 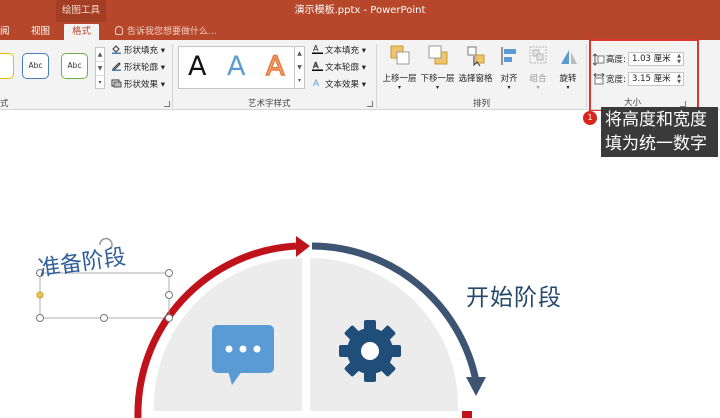 I want to click on align-button: 对齐 ▾, so click(x=509, y=67).